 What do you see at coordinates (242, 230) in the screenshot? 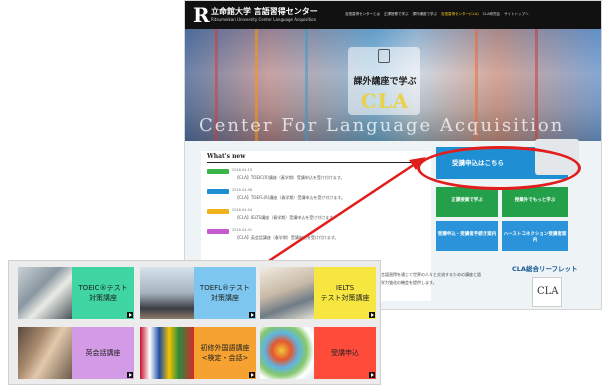
I see `news-date: 2016.04.01` at bounding box center [242, 230].